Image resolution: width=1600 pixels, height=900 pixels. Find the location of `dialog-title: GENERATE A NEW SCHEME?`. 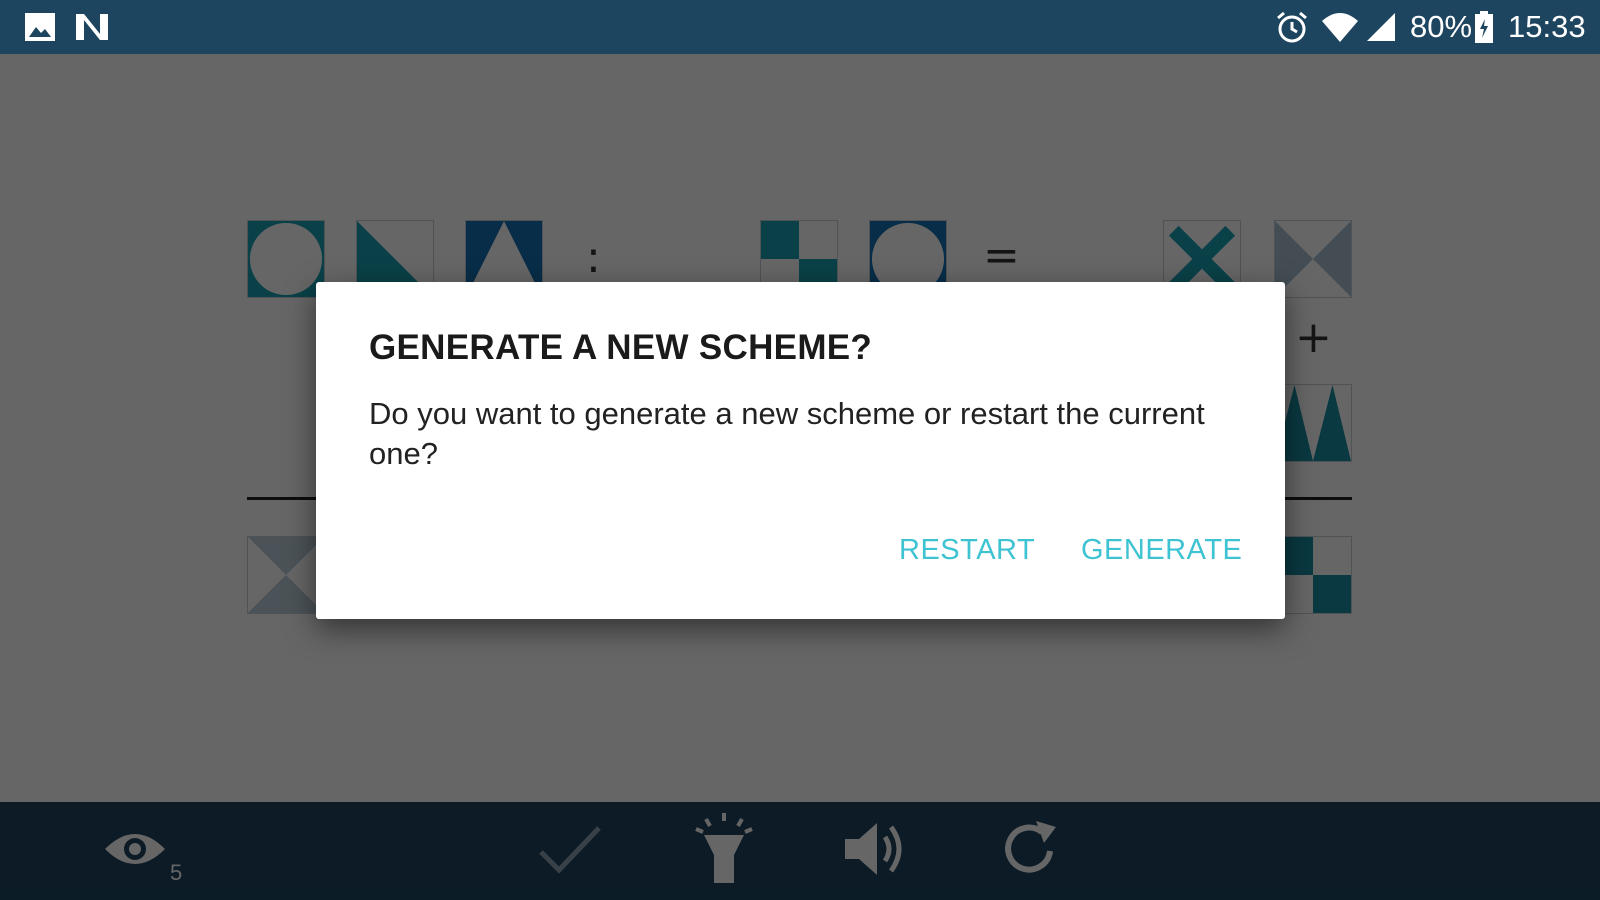

dialog-title: GENERATE A NEW SCHEME? is located at coordinates (621, 347).